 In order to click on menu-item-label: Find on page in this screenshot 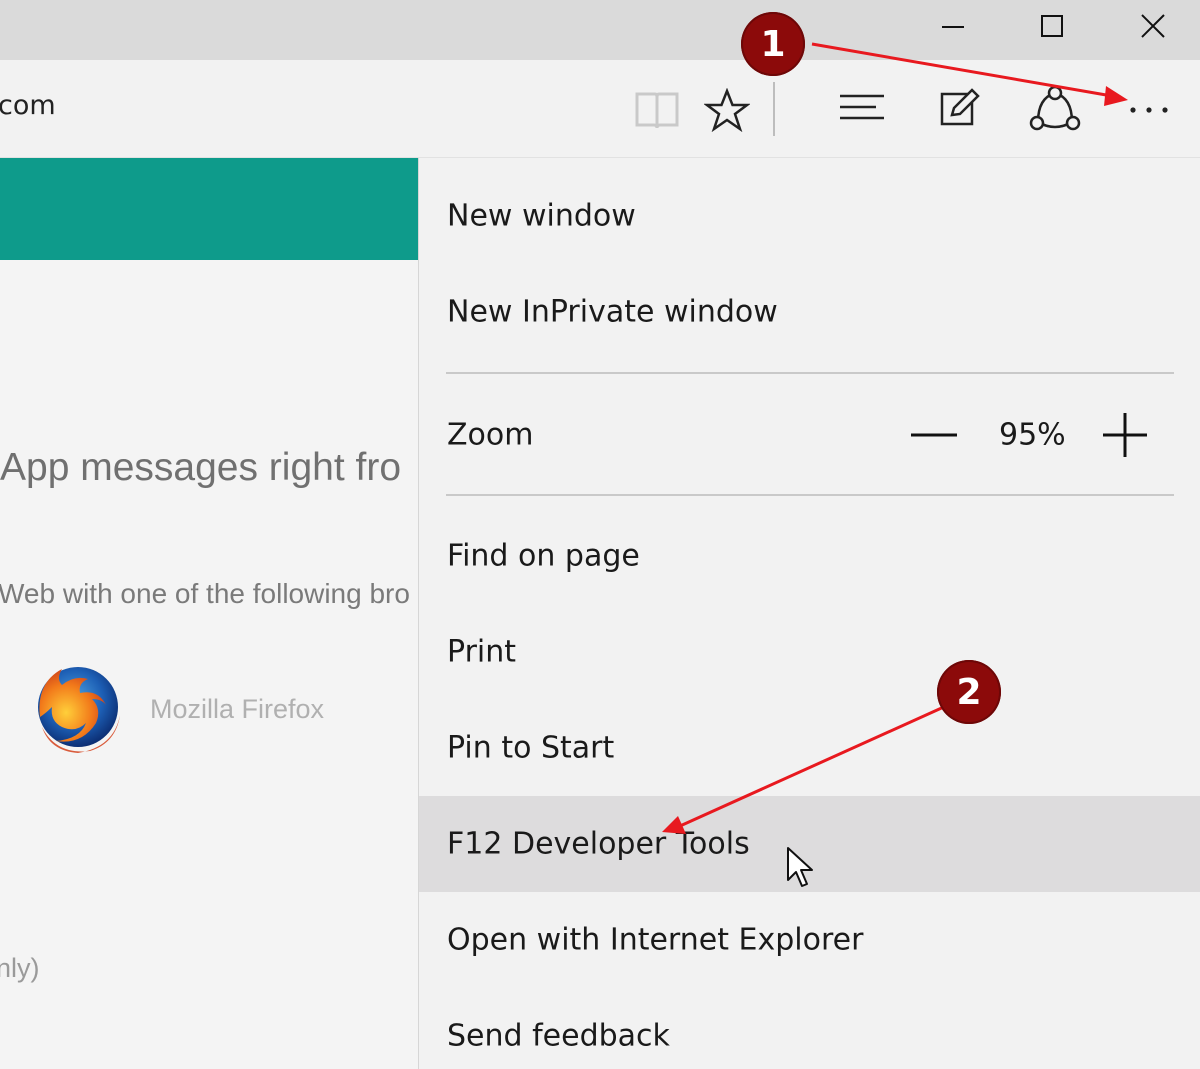, I will do `click(543, 556)`.